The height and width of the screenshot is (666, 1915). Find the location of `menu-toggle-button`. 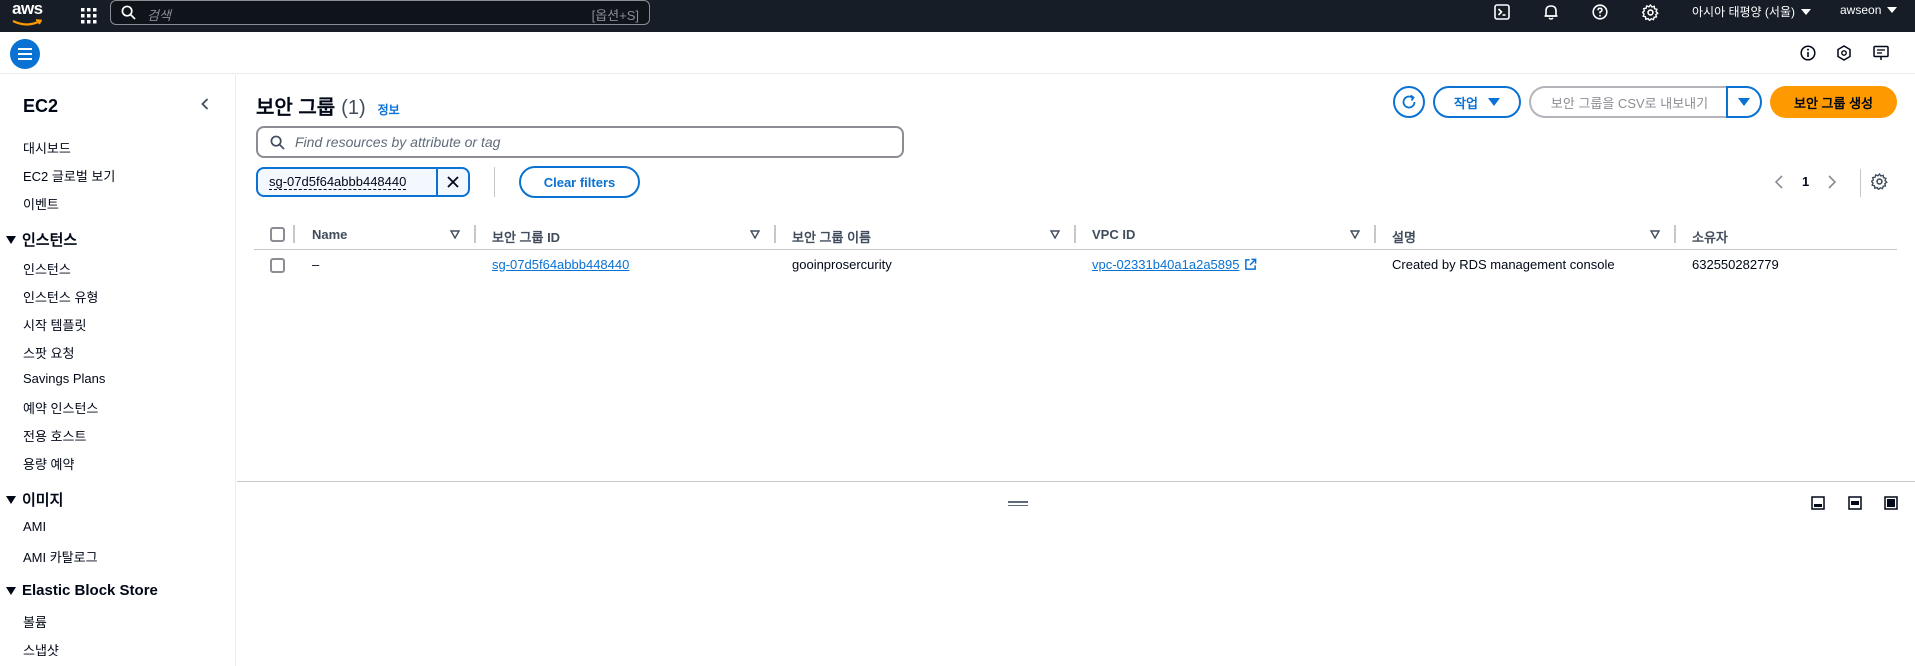

menu-toggle-button is located at coordinates (25, 54).